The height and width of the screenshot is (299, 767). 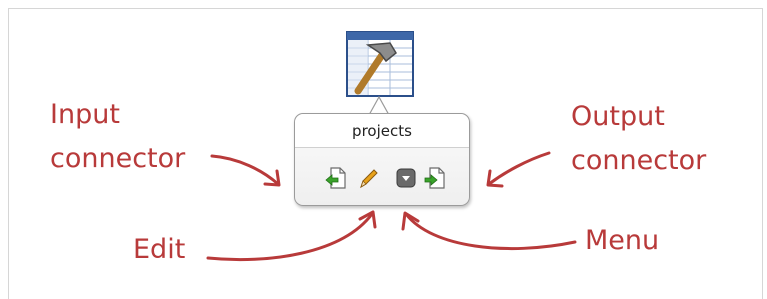 What do you see at coordinates (379, 105) in the screenshot?
I see `node-pointer` at bounding box center [379, 105].